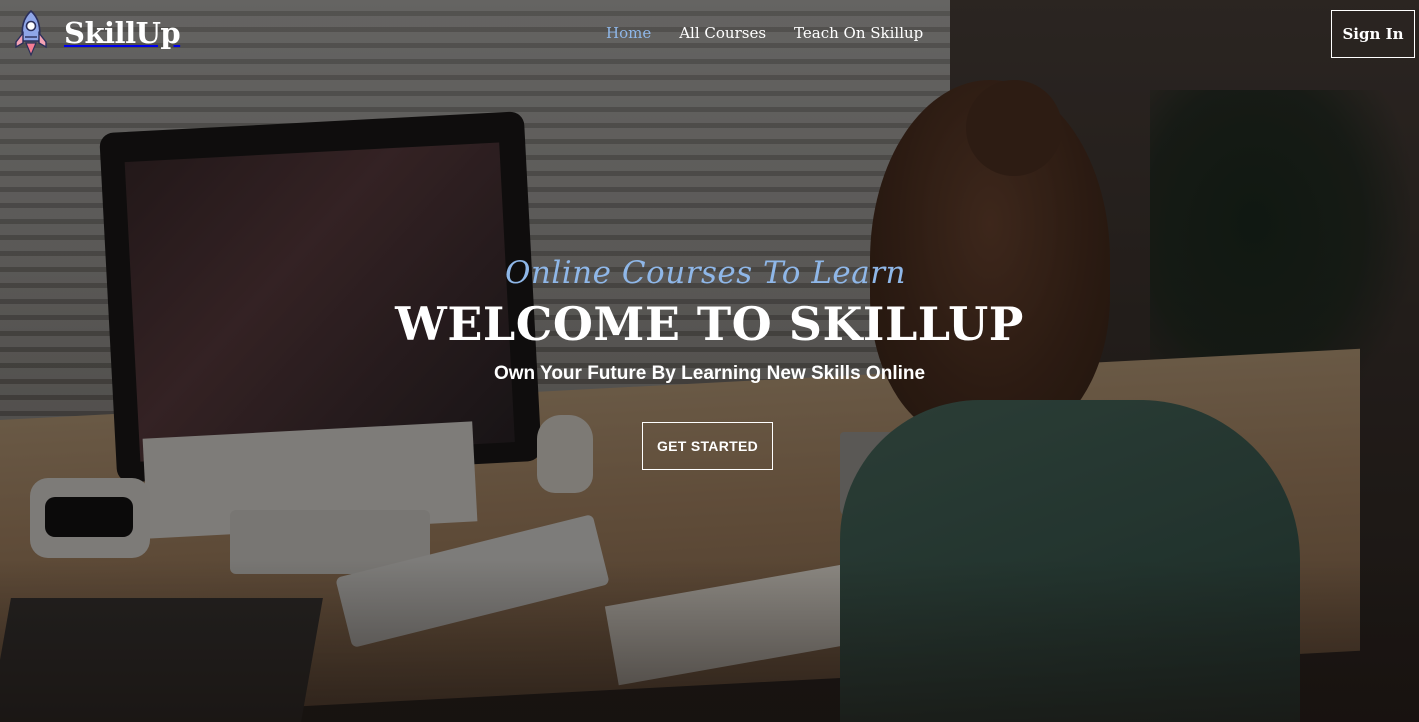  I want to click on hero-tagline: Online Courses To Learn, so click(705, 273).